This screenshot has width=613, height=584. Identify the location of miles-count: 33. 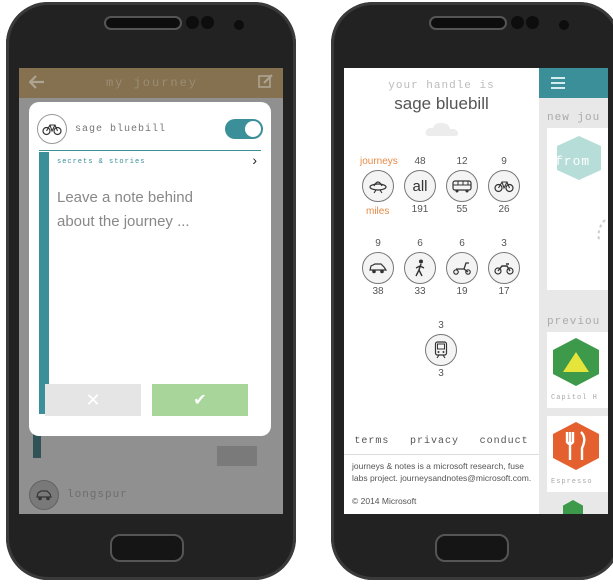
(420, 291).